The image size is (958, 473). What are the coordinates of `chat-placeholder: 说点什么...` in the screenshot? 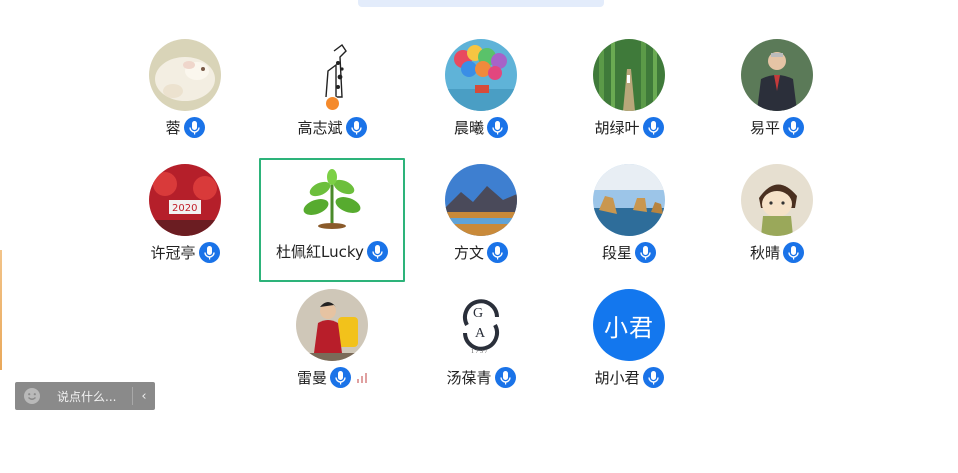 It's located at (94, 396).